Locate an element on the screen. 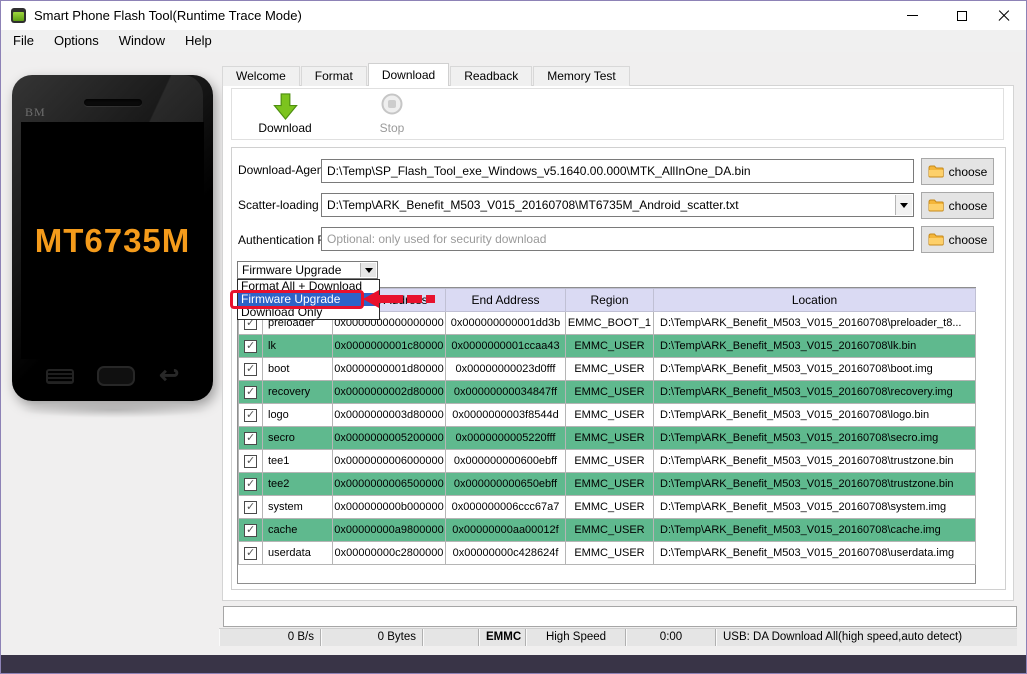 The height and width of the screenshot is (674, 1027). bottom-dark-band is located at coordinates (513, 664).